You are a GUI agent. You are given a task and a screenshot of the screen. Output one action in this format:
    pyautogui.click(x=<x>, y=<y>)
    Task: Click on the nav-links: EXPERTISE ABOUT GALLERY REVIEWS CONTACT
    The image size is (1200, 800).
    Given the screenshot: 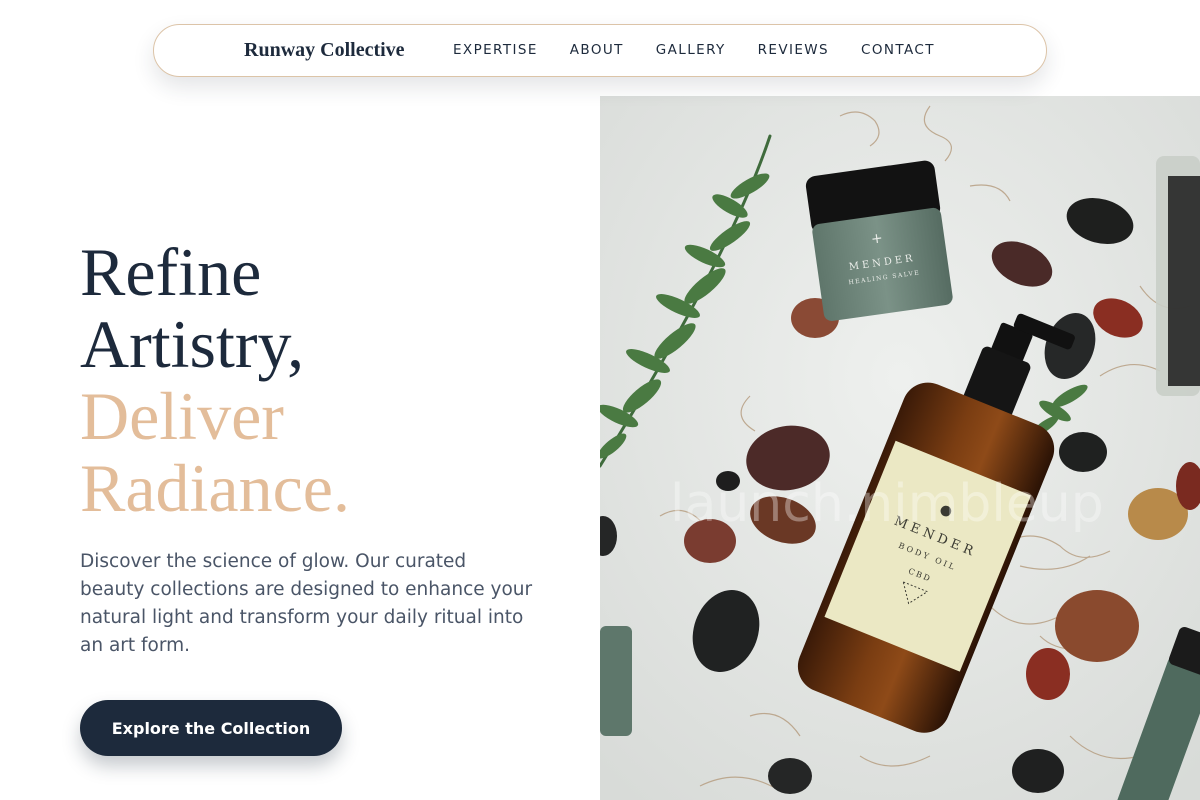 What is the action you would take?
    pyautogui.click(x=710, y=50)
    